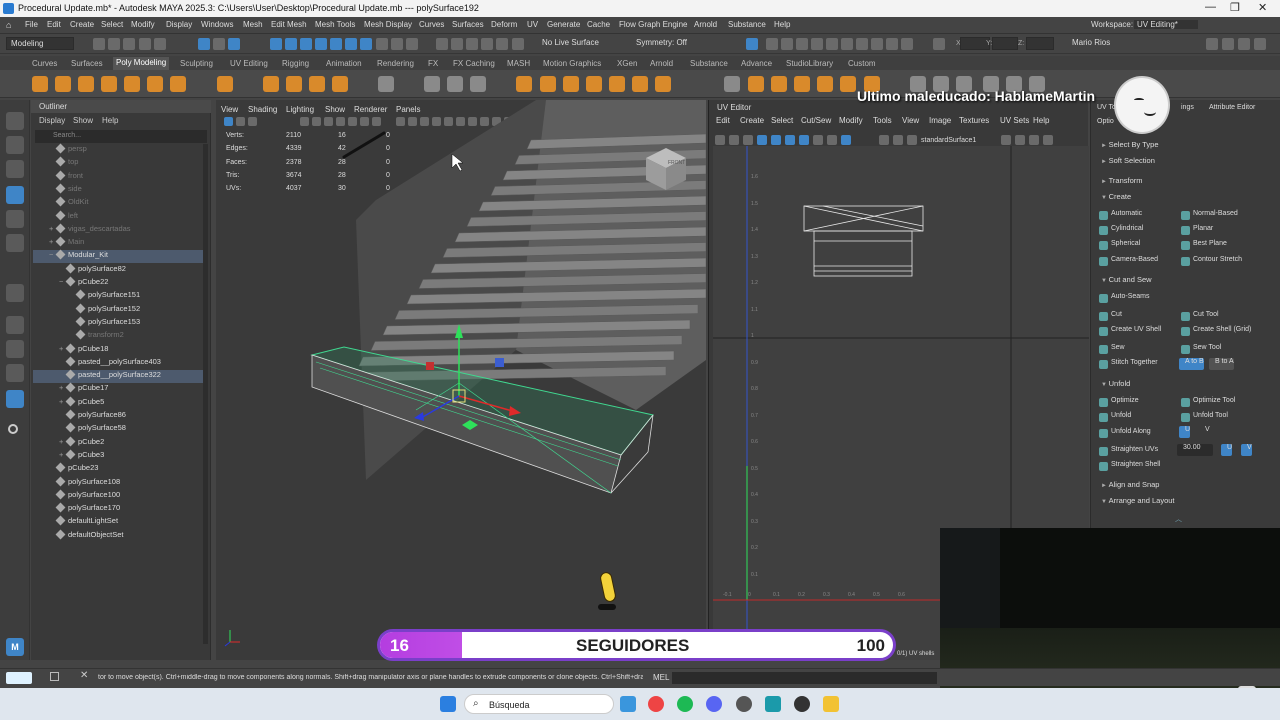 The width and height of the screenshot is (1280, 720). Describe the element at coordinates (118, 389) in the screenshot. I see `outliner-item: + pCube17` at that location.